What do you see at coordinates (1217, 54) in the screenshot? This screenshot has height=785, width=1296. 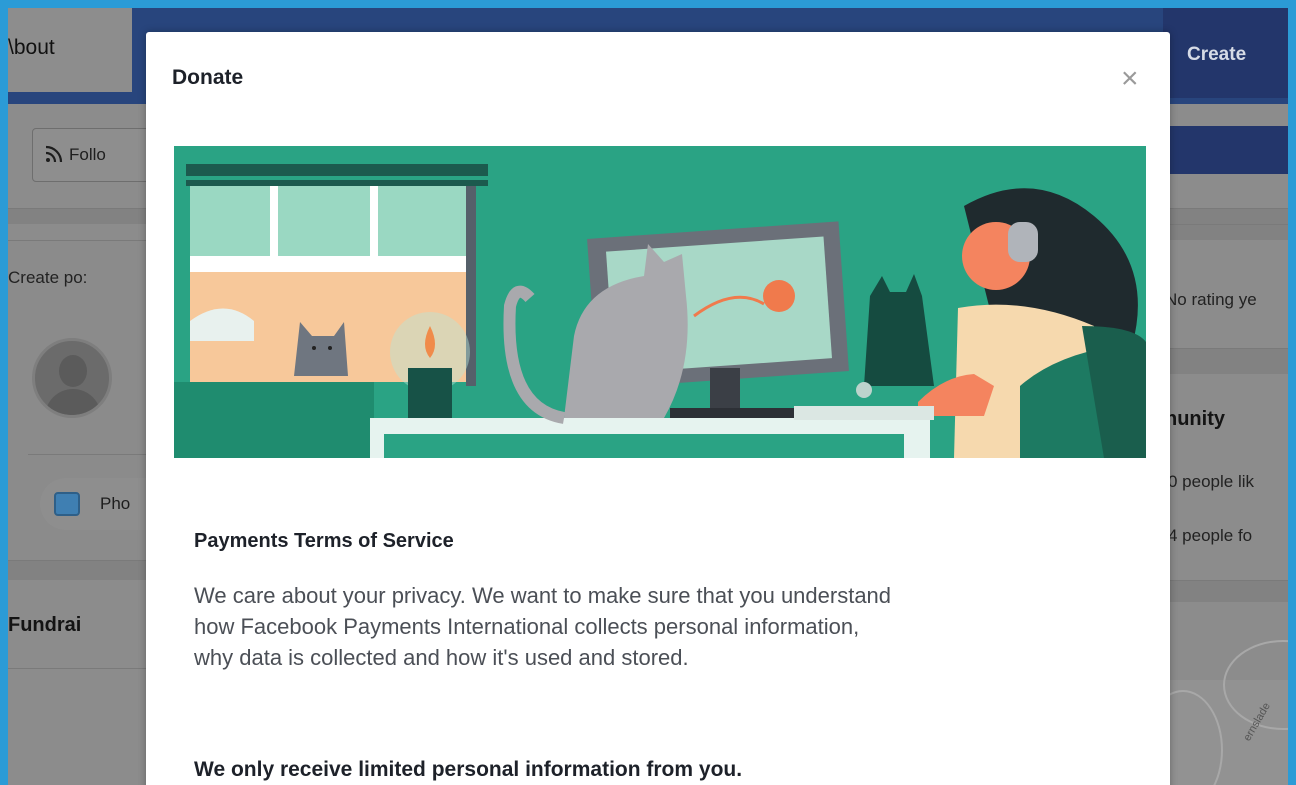 I see `create-button-label: Create` at bounding box center [1217, 54].